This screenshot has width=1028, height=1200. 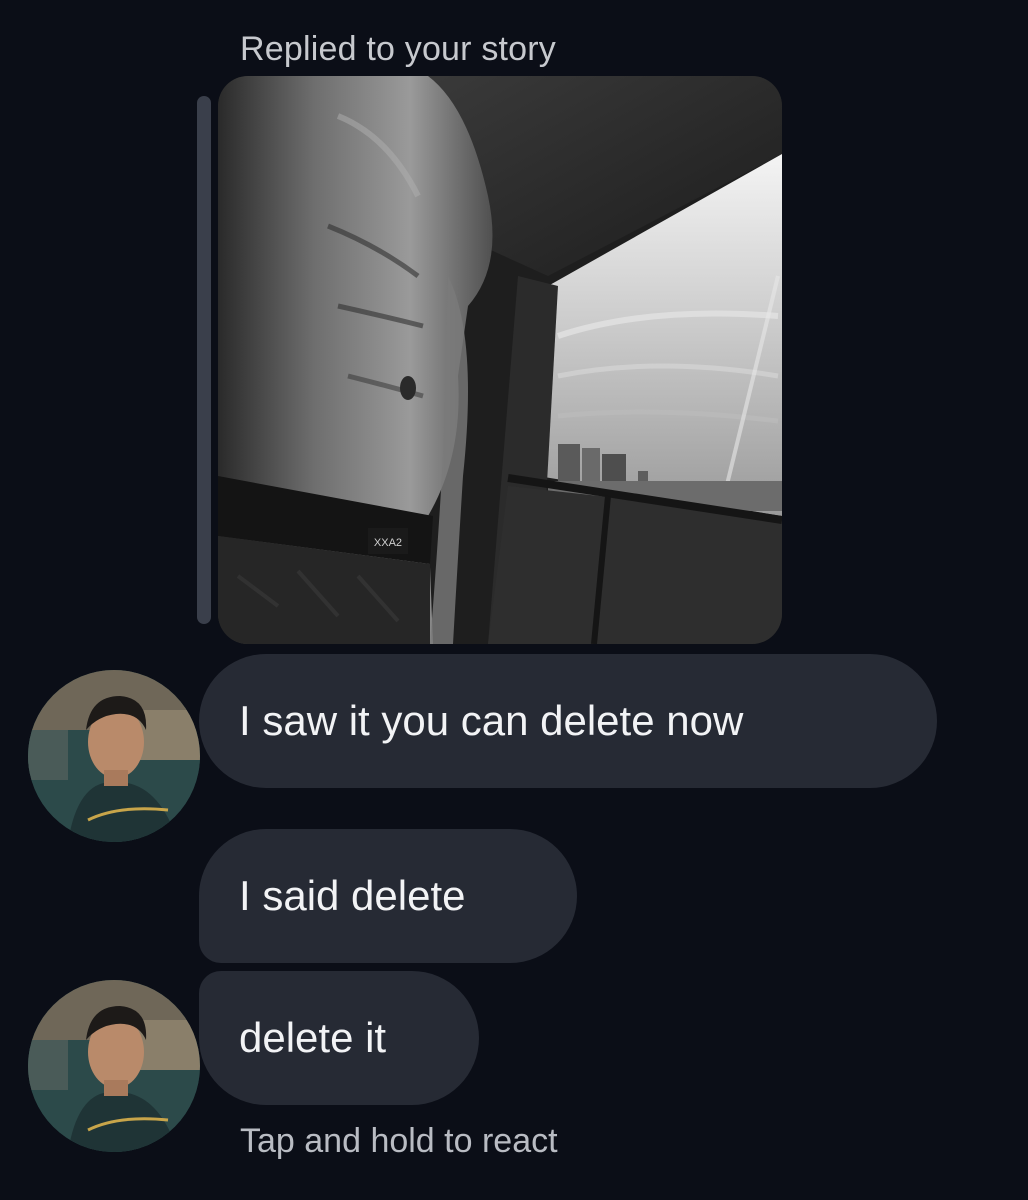 I want to click on tap-hold-hint: Tap and hold to react, so click(x=399, y=1141).